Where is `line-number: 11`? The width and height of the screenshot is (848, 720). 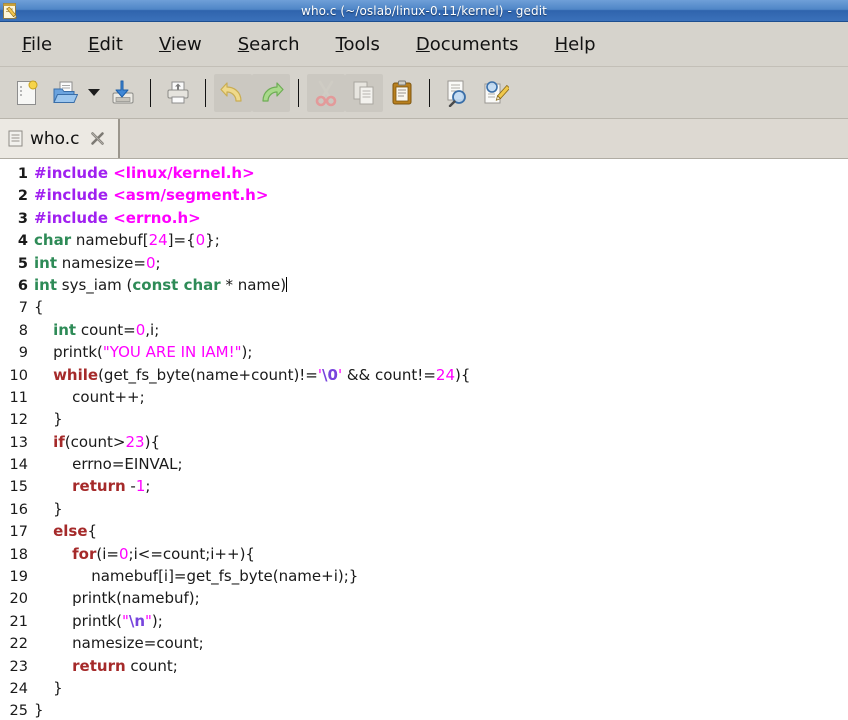
line-number: 11 is located at coordinates (18, 397).